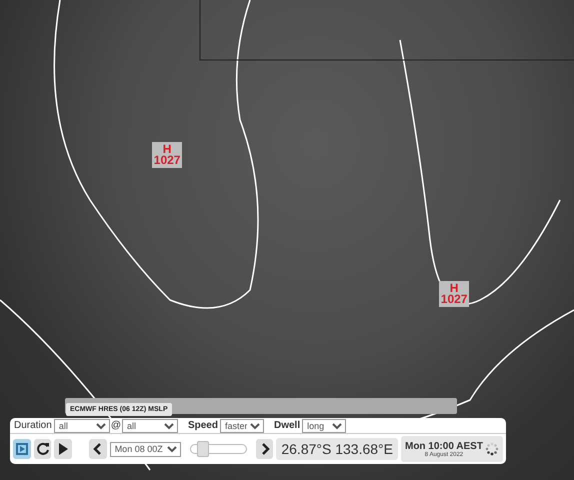 The width and height of the screenshot is (574, 480). Describe the element at coordinates (150, 425) in the screenshot. I see `at-select: all` at that location.